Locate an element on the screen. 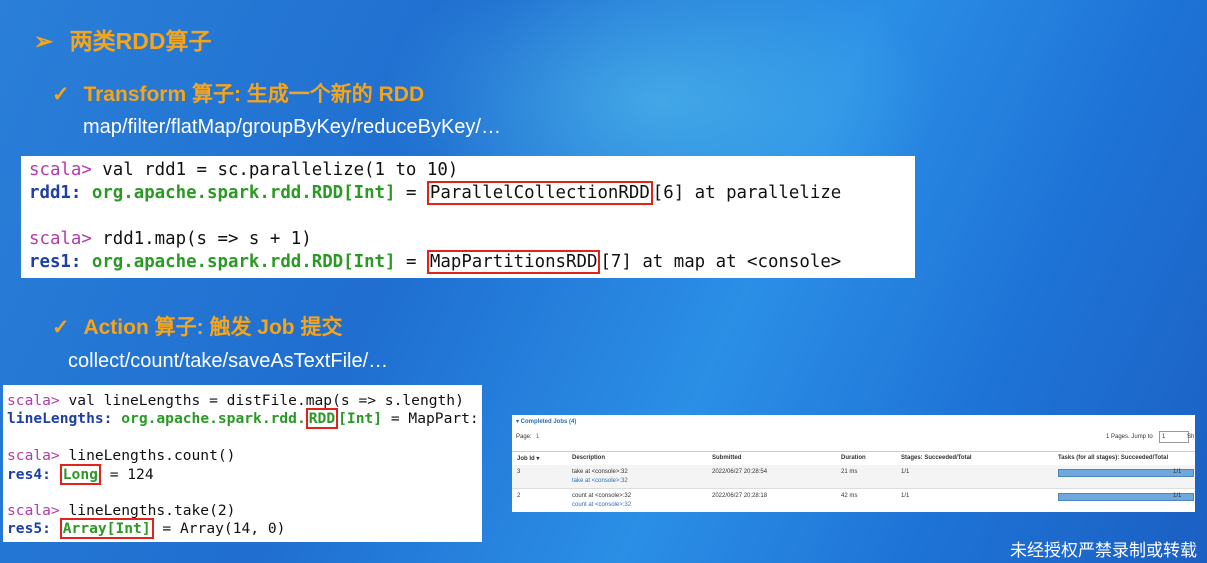  highlight-box-long: Long is located at coordinates (80, 474).